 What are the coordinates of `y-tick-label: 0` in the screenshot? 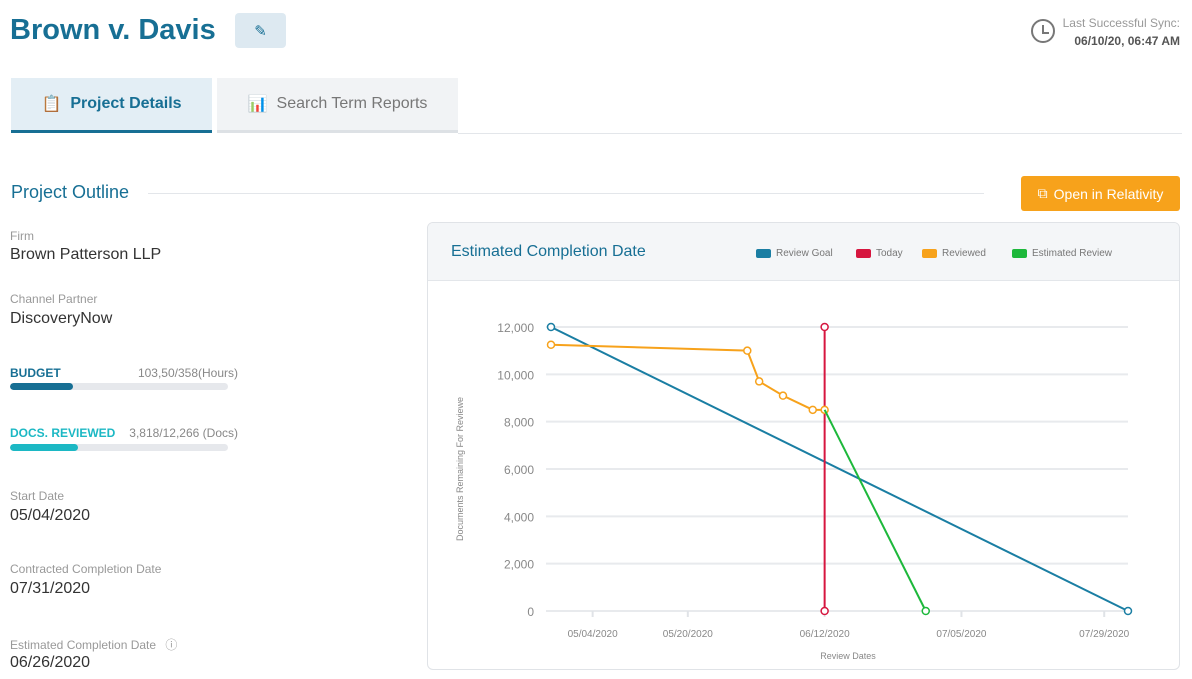 It's located at (530, 612).